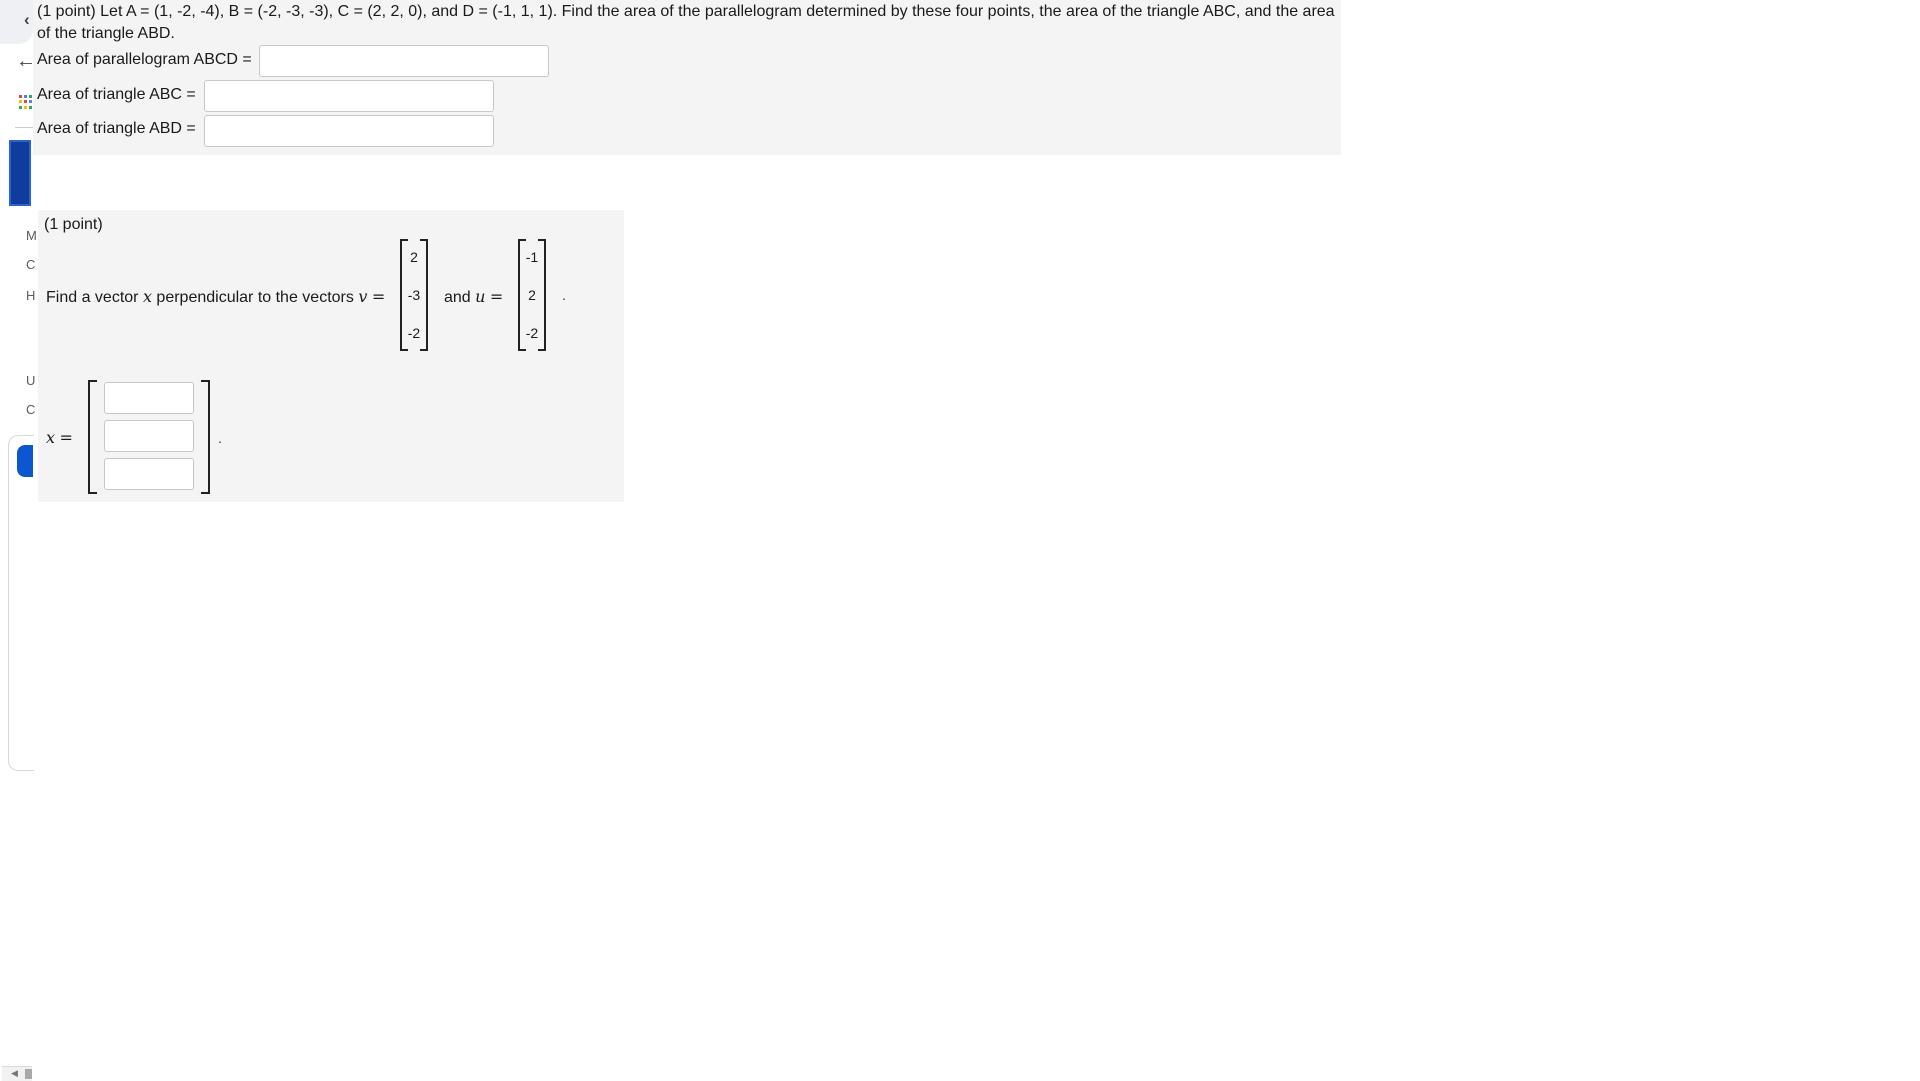 This screenshot has height=1081, width=1920. I want to click on triangle-abd-area-input, so click(349, 131).